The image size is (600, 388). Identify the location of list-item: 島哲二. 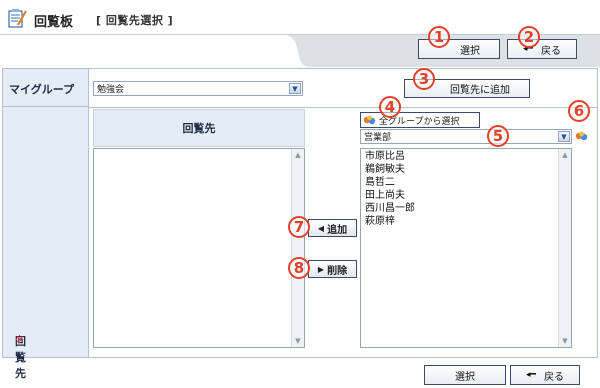
(380, 183).